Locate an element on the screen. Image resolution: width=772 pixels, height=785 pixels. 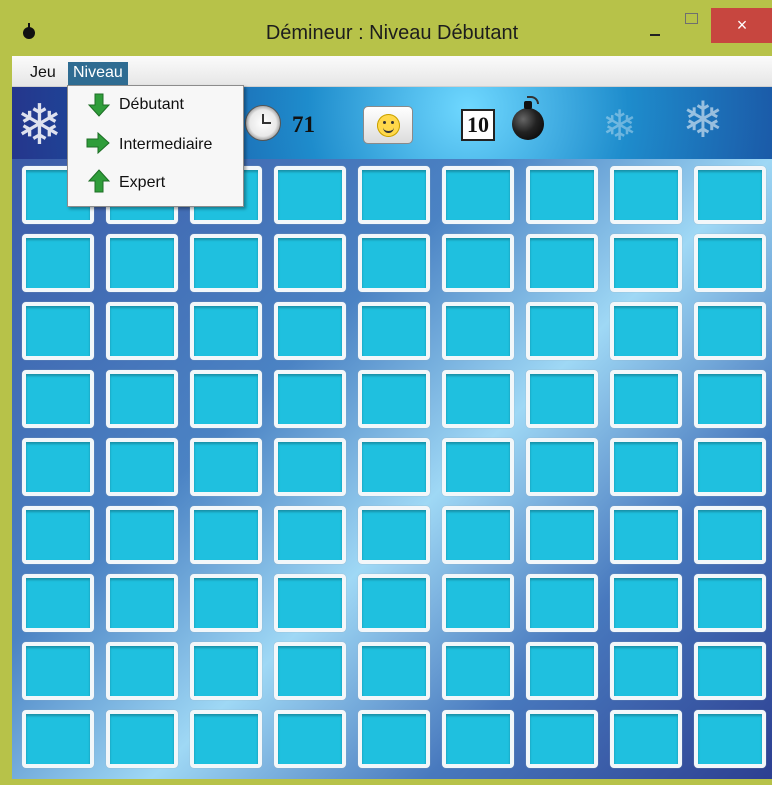
close-button: × is located at coordinates (741, 25).